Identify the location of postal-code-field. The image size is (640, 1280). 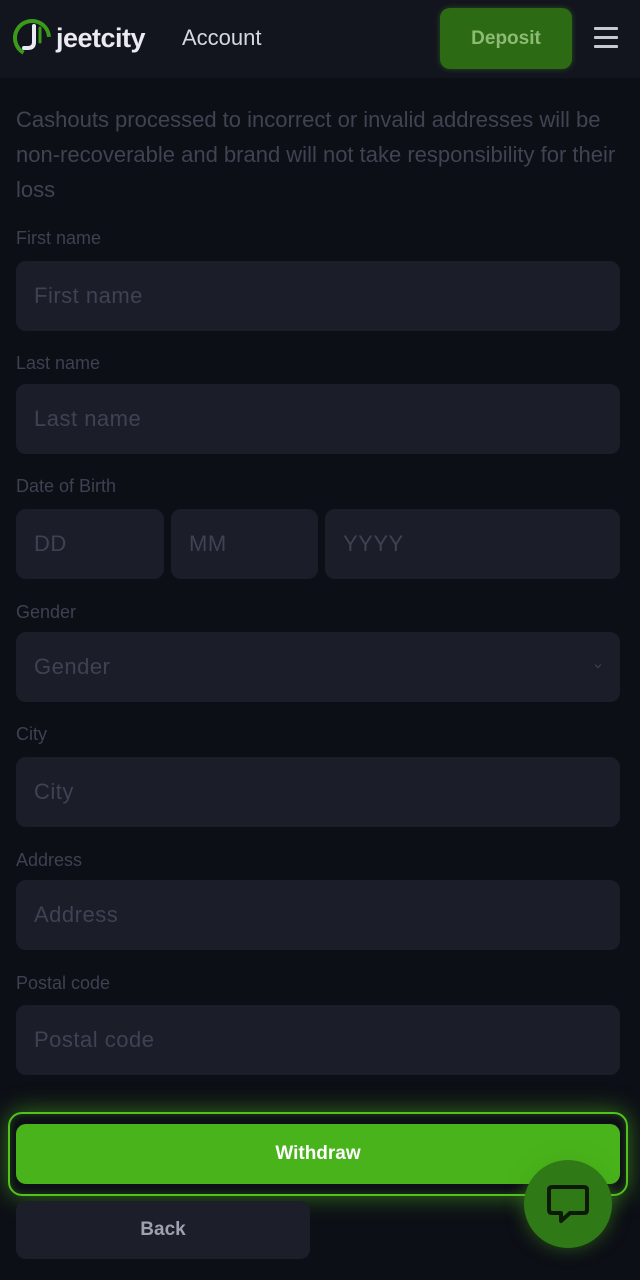
(318, 1040).